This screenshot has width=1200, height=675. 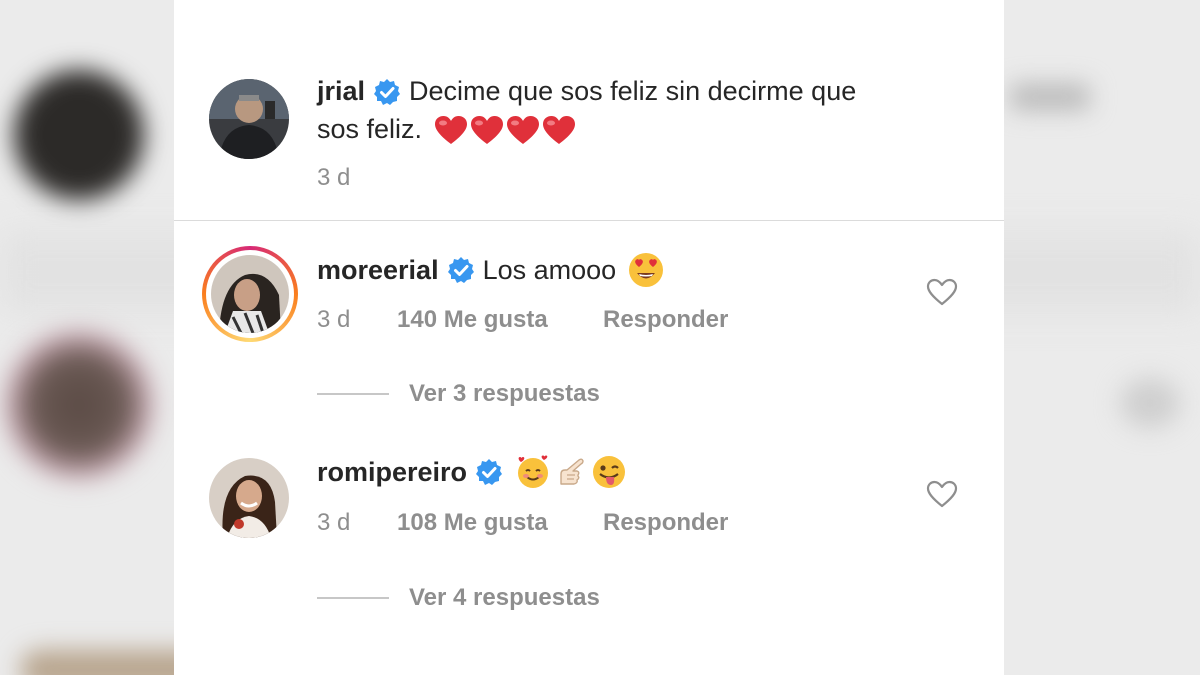 I want to click on view-replies-button: Ver 4 respuestas, so click(x=458, y=598).